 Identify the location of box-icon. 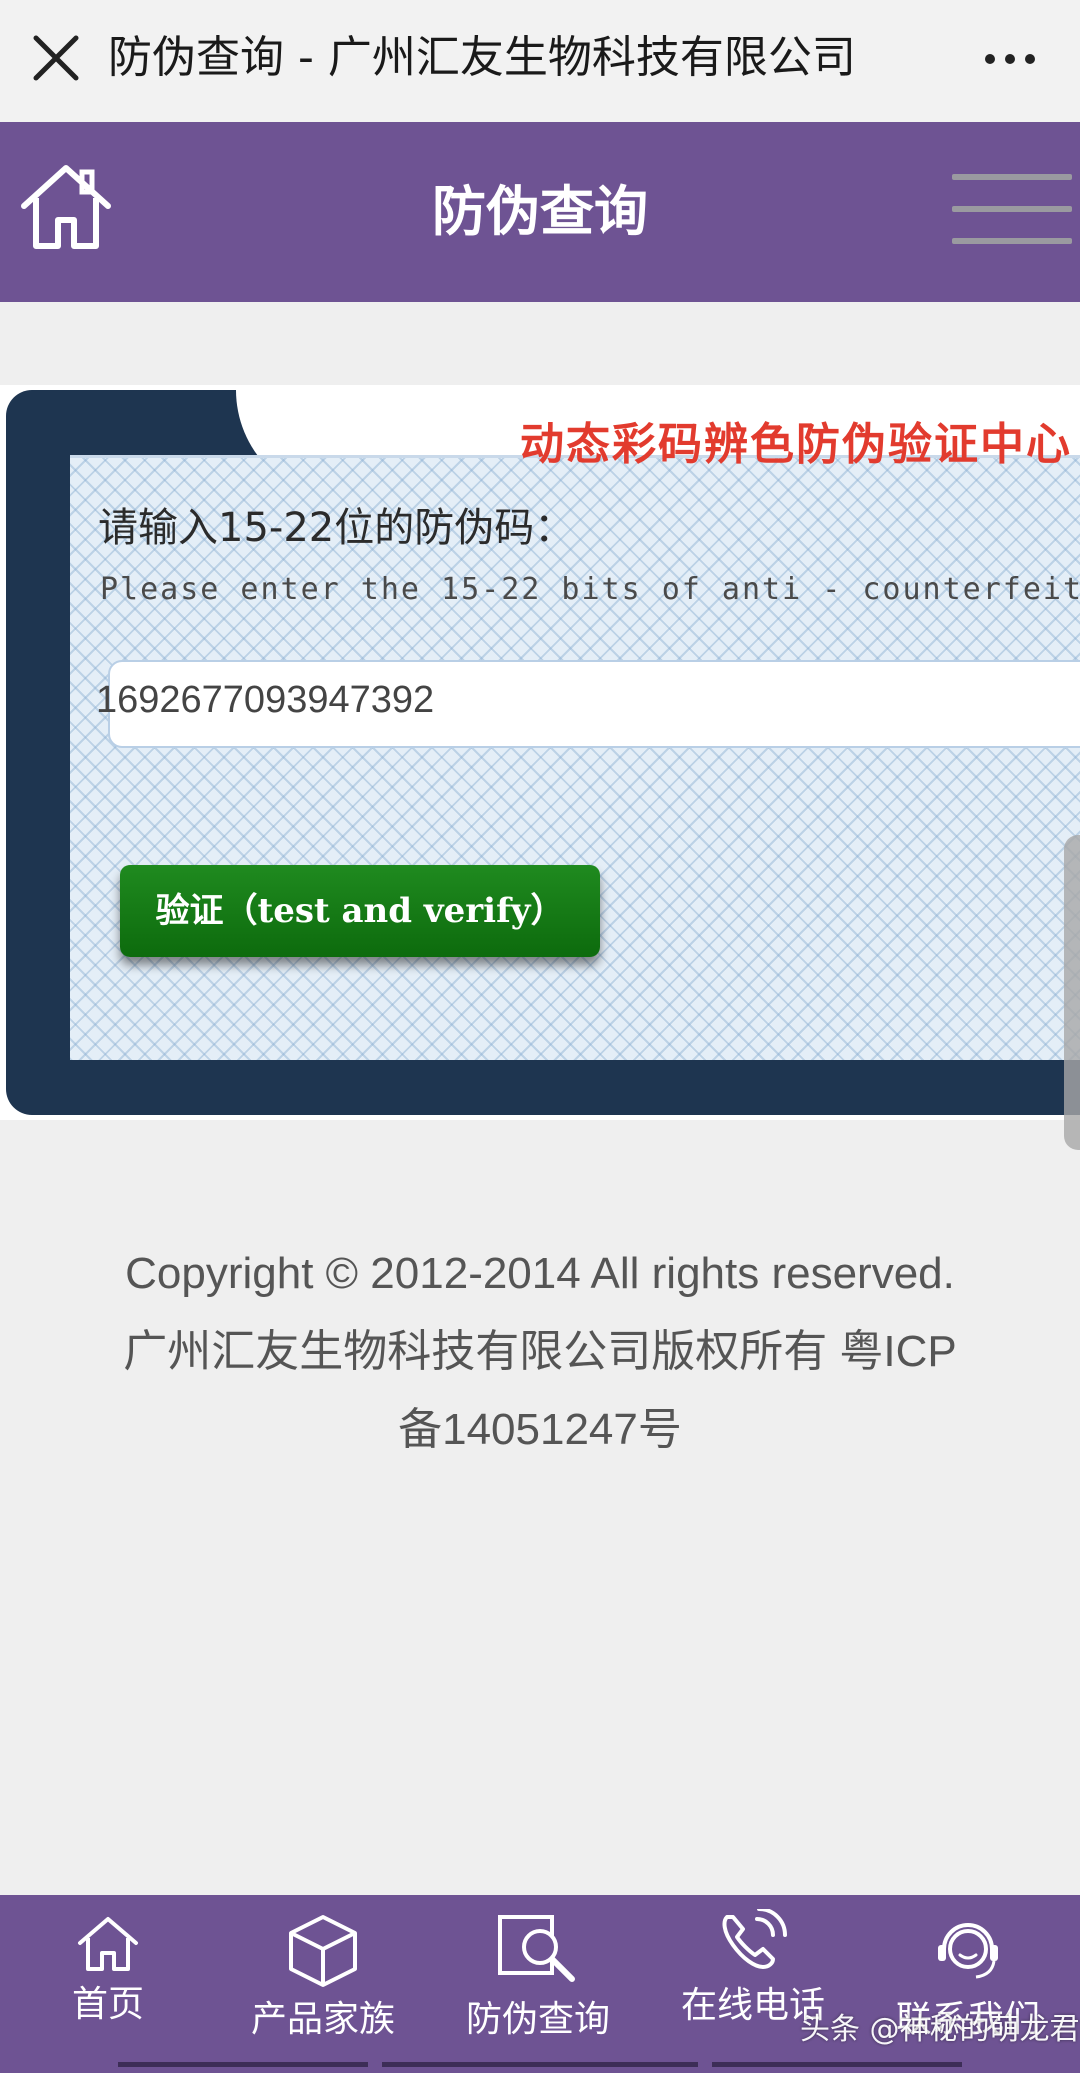
(323, 1951).